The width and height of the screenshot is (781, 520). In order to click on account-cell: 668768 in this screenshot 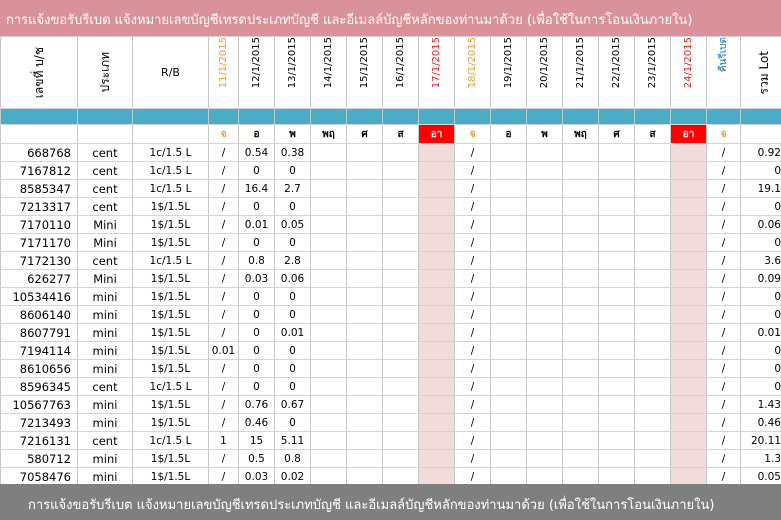, I will do `click(39, 152)`.